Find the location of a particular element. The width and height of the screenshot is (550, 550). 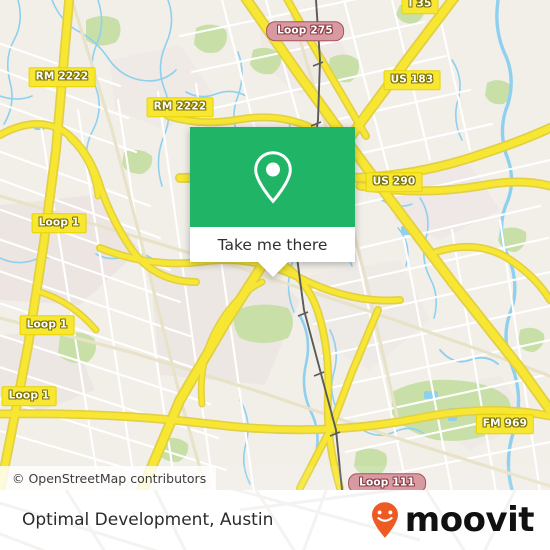

popup-image-panel is located at coordinates (272, 177).